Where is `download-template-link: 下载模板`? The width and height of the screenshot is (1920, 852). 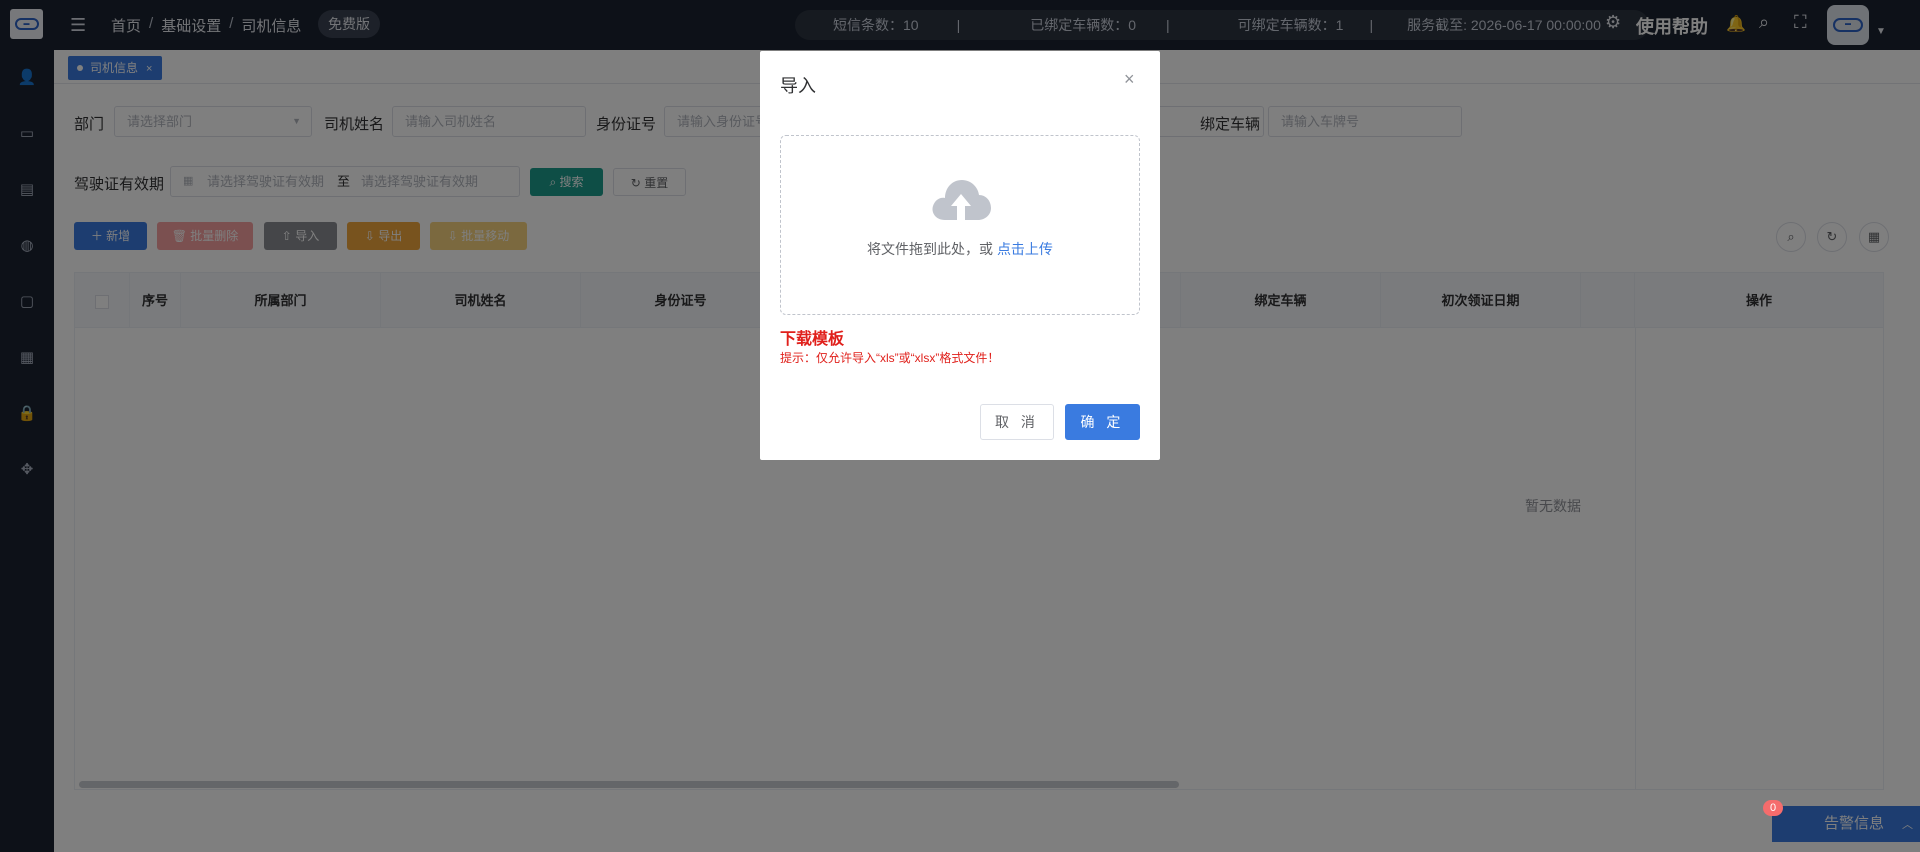 download-template-link: 下载模板 is located at coordinates (812, 337).